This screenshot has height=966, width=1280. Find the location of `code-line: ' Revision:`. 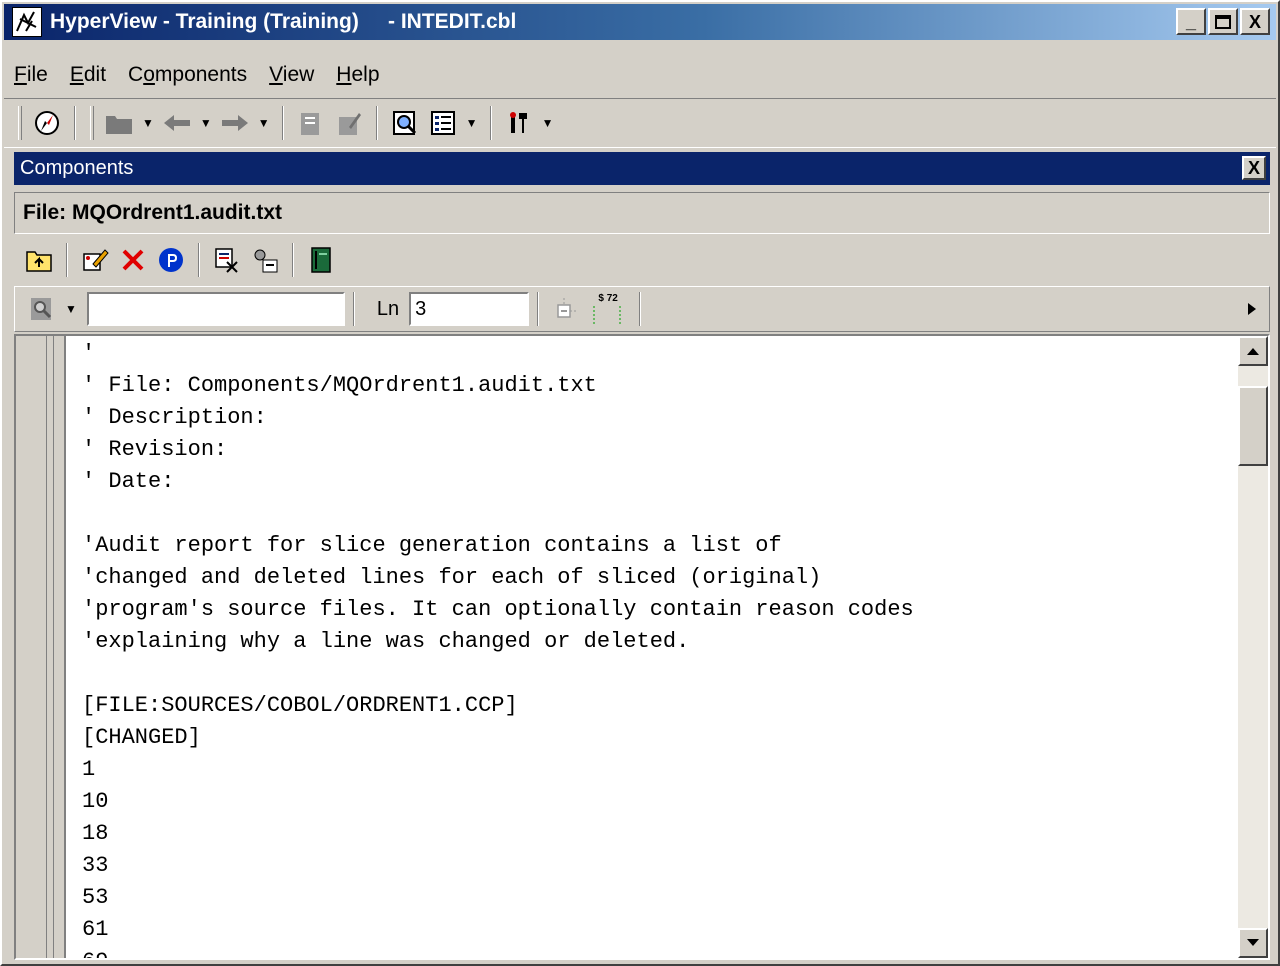

code-line: ' Revision: is located at coordinates (498, 450).